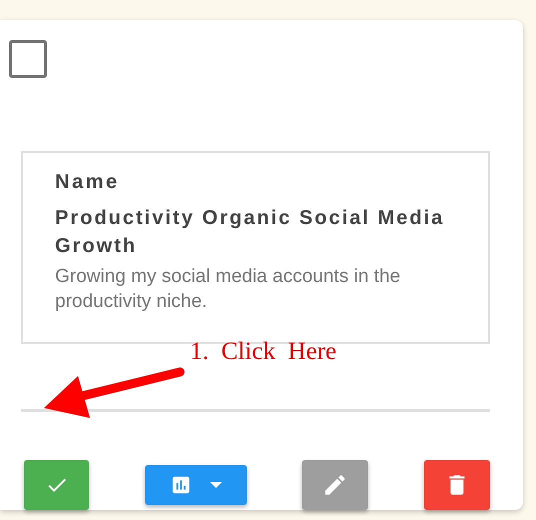  Describe the element at coordinates (335, 485) in the screenshot. I see `edit-button` at that location.